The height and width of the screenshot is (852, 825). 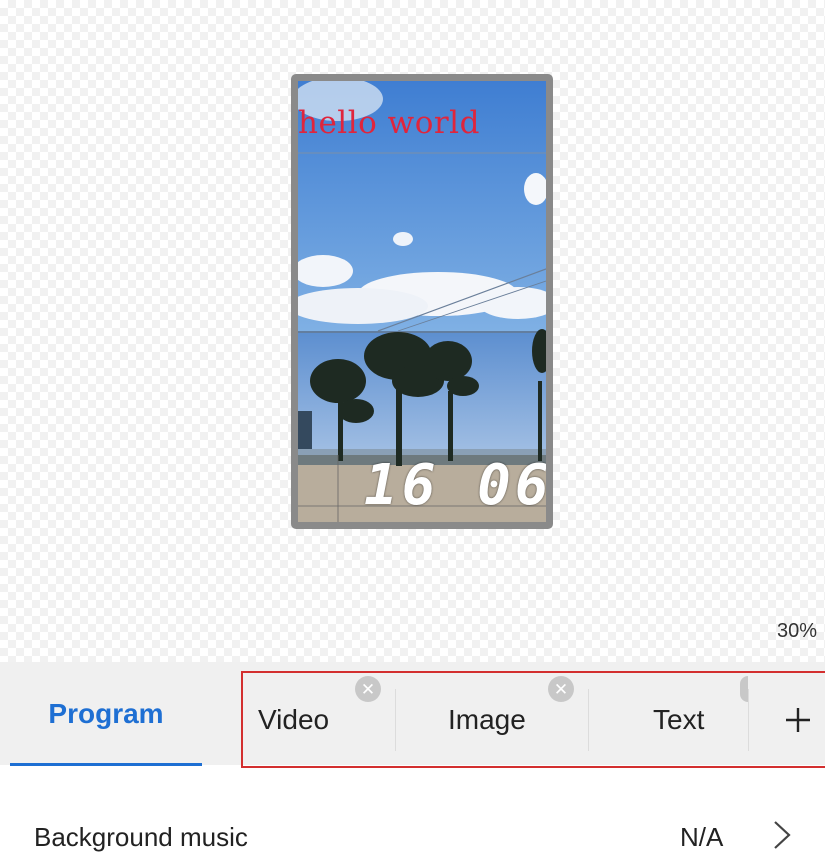 I want to click on close-icon, so click(x=744, y=689).